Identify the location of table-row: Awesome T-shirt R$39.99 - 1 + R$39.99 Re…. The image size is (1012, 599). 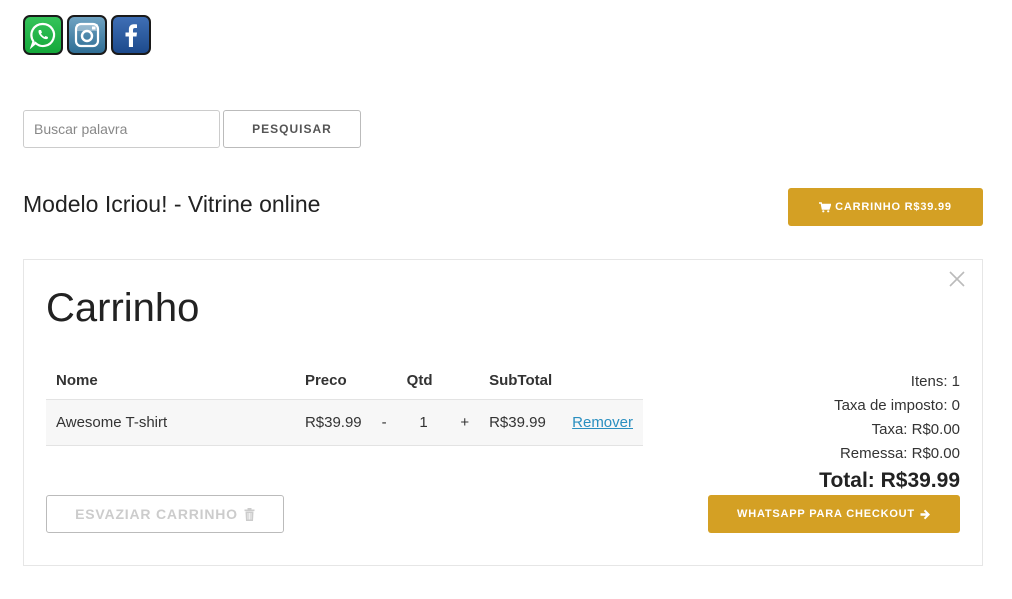
(344, 422).